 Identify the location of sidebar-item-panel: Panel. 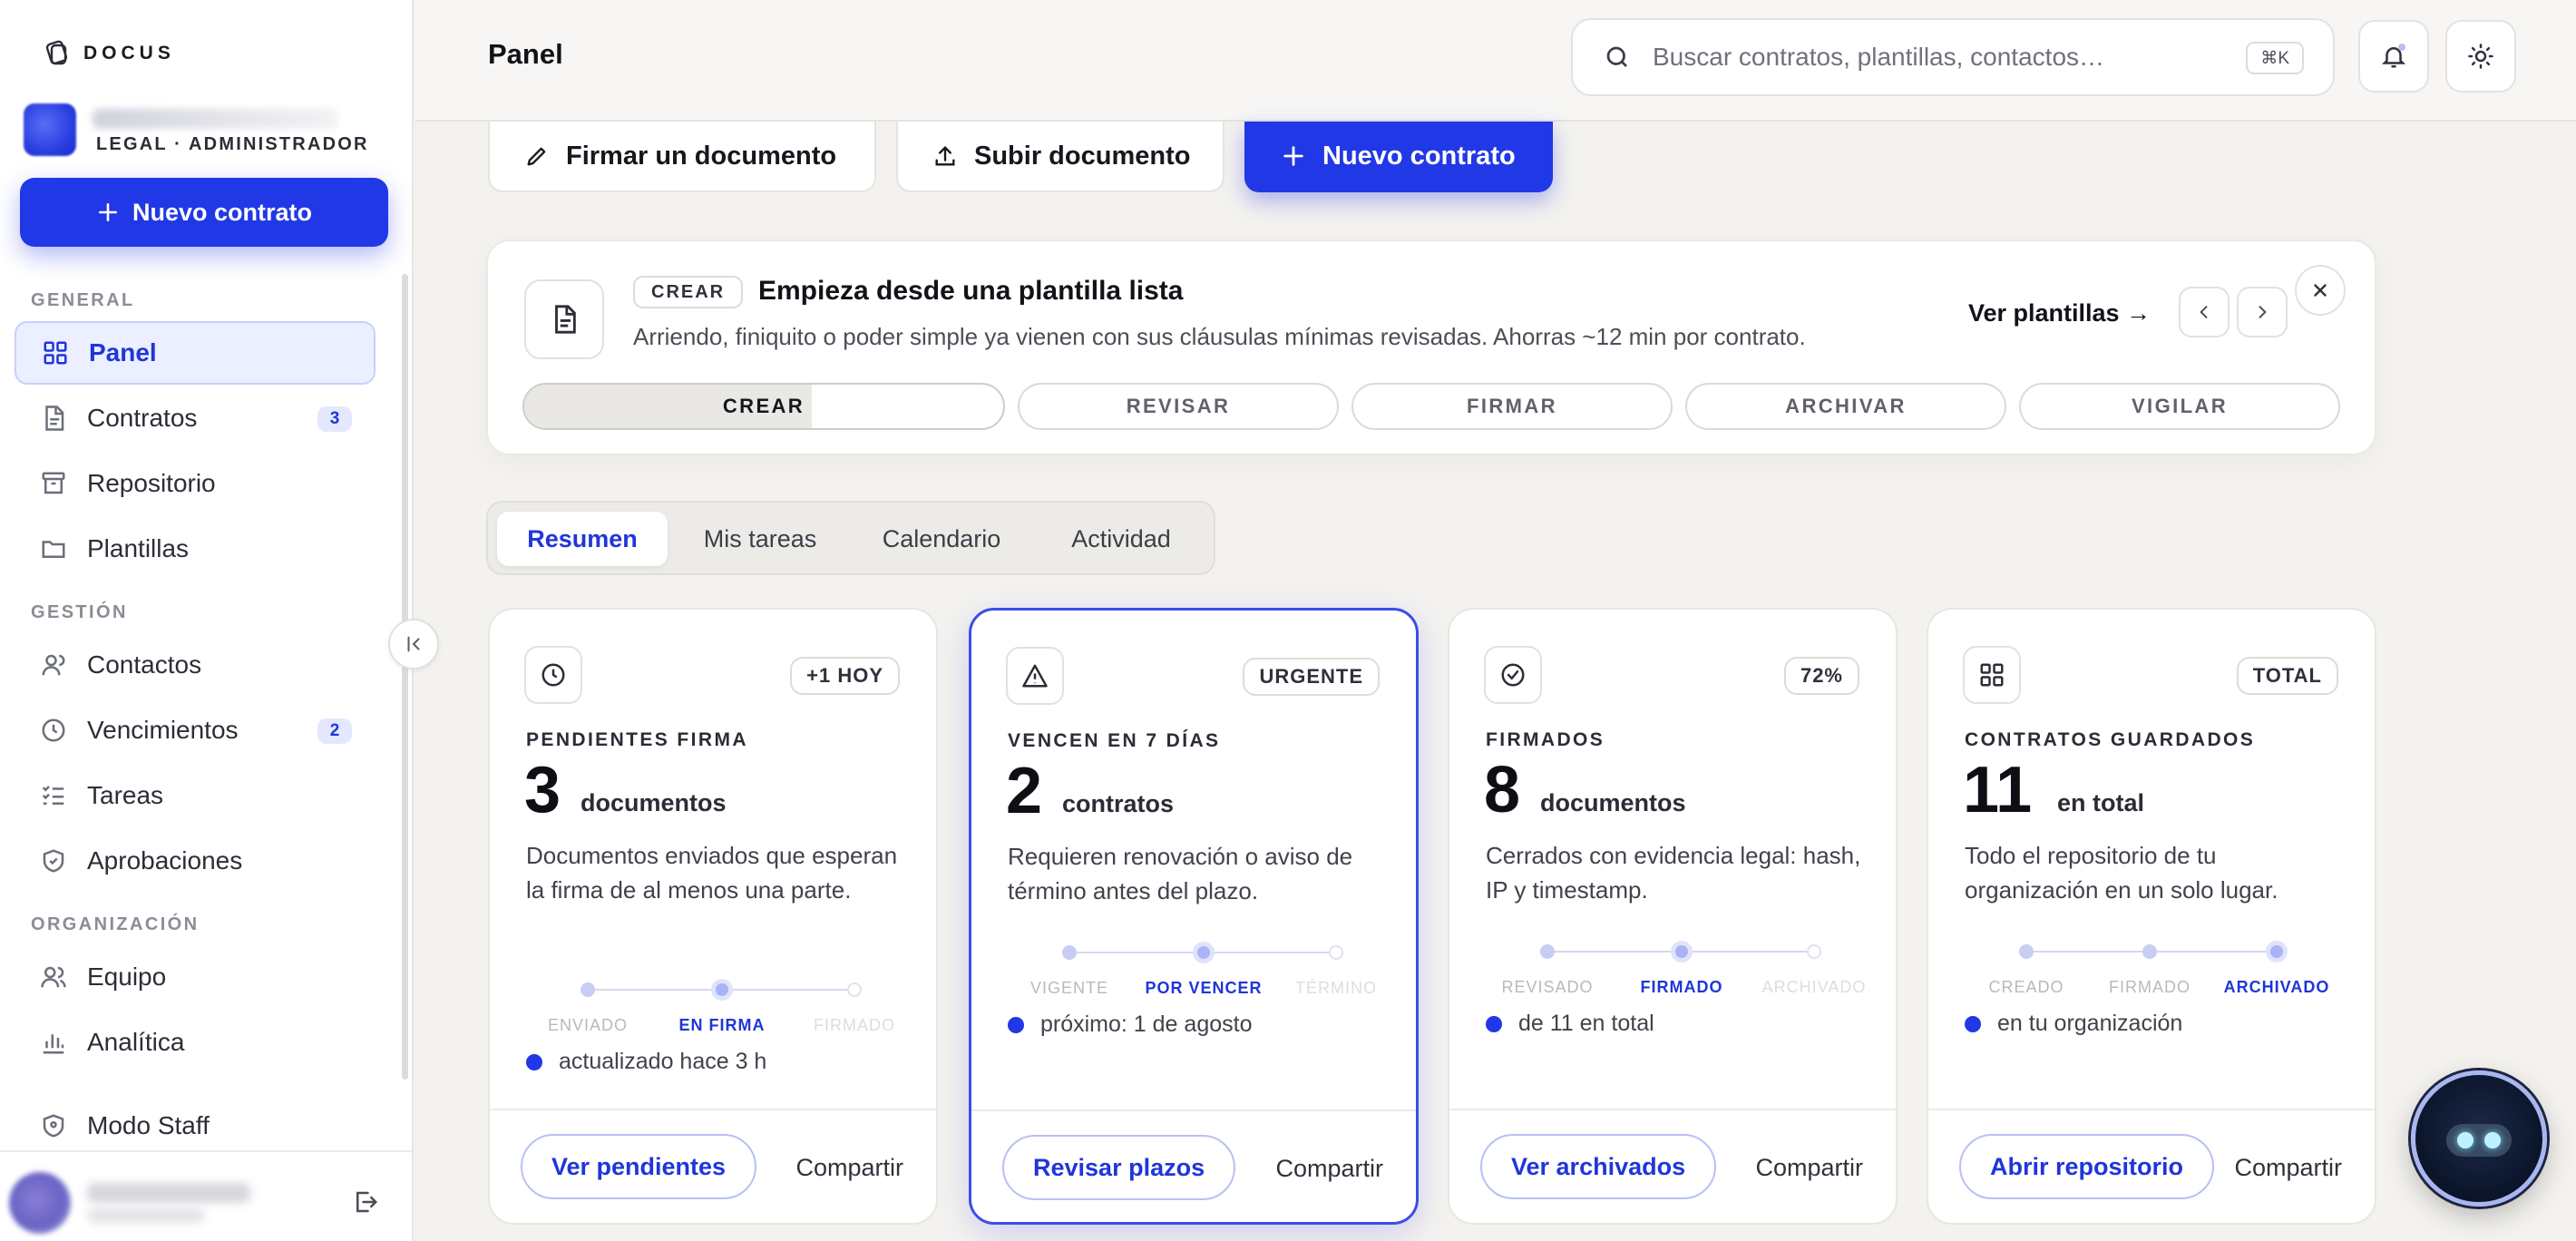
(195, 353).